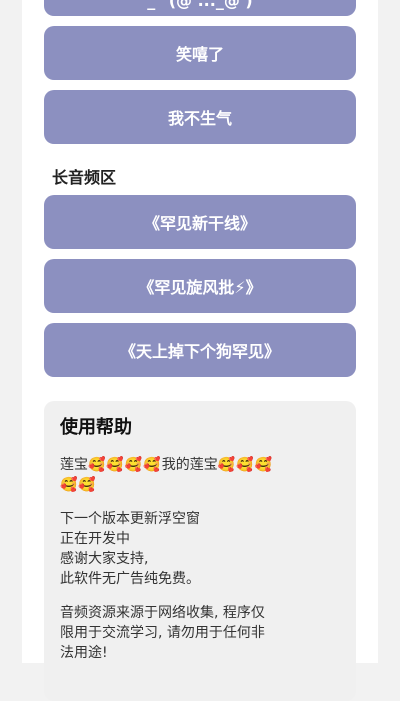 Image resolution: width=400 pixels, height=701 pixels. Describe the element at coordinates (200, 485) in the screenshot. I see `help-emoji-line: 🥰🥰` at that location.